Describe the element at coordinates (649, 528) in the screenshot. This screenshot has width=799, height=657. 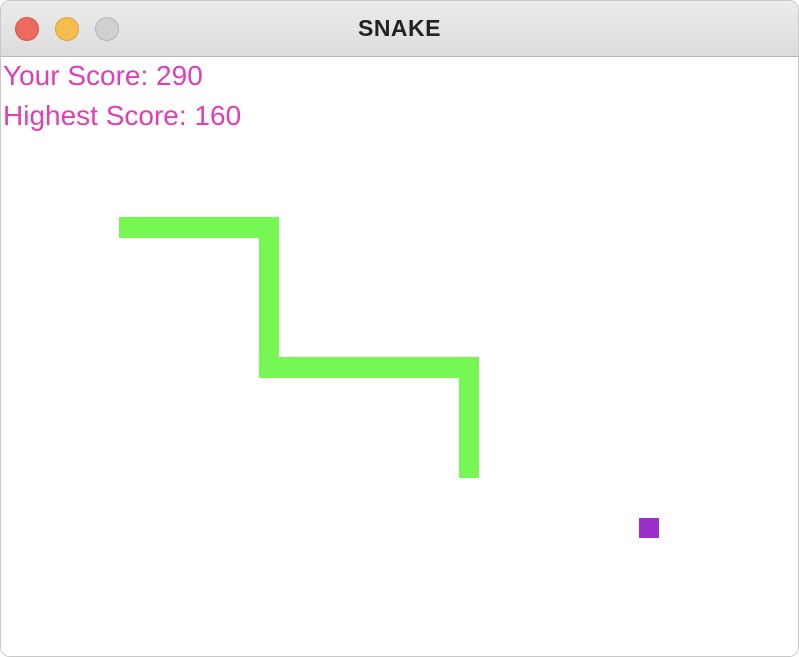
I see `food-pellet` at that location.